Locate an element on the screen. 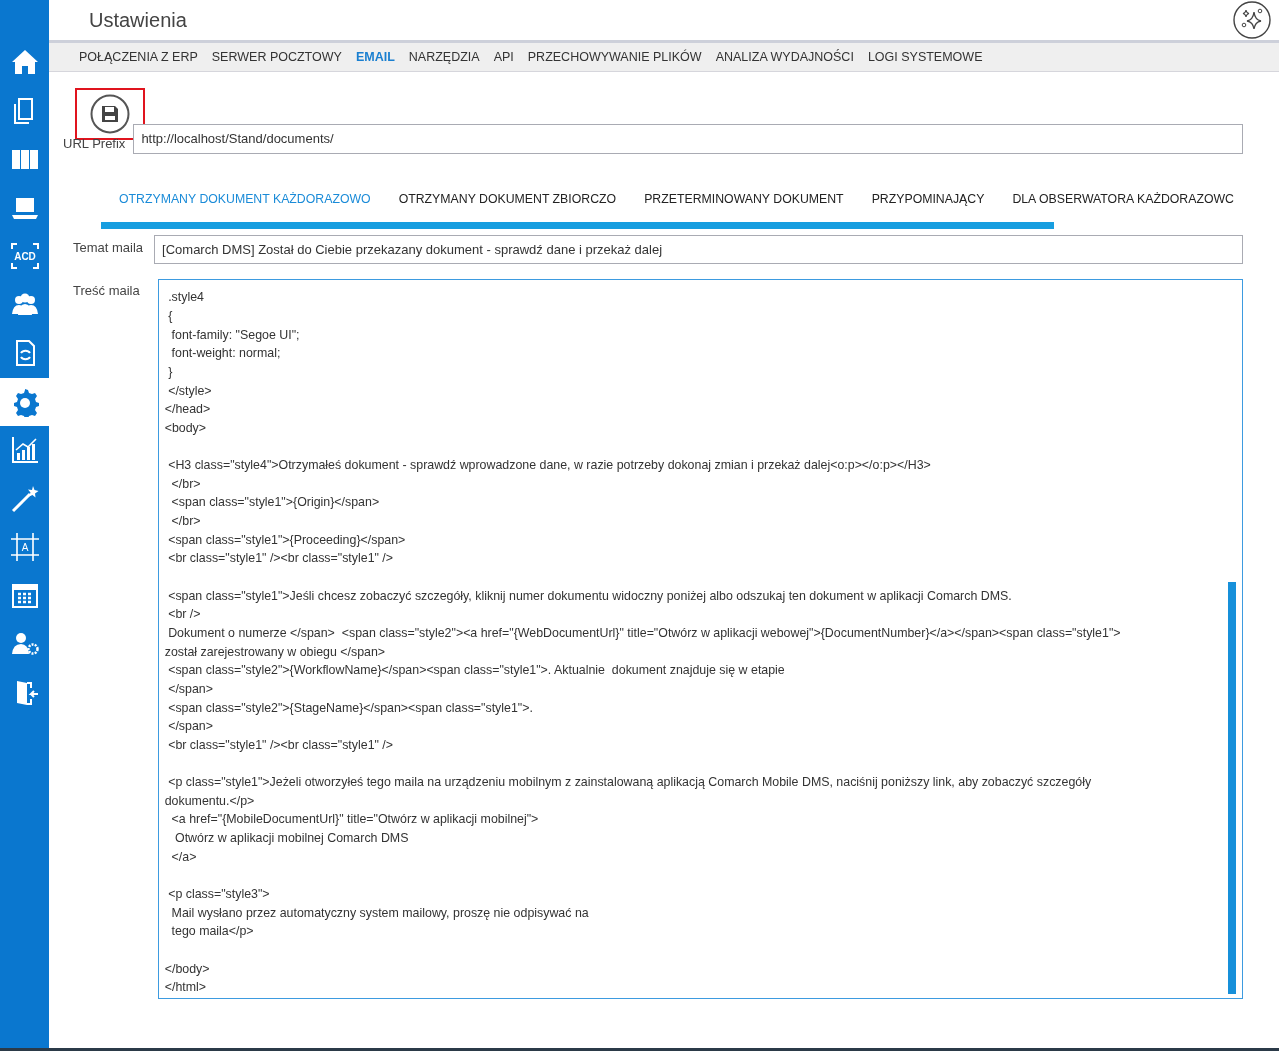 The image size is (1279, 1051). code-line: <span class="style1">{Proceeding}</span> is located at coordinates (287, 540).